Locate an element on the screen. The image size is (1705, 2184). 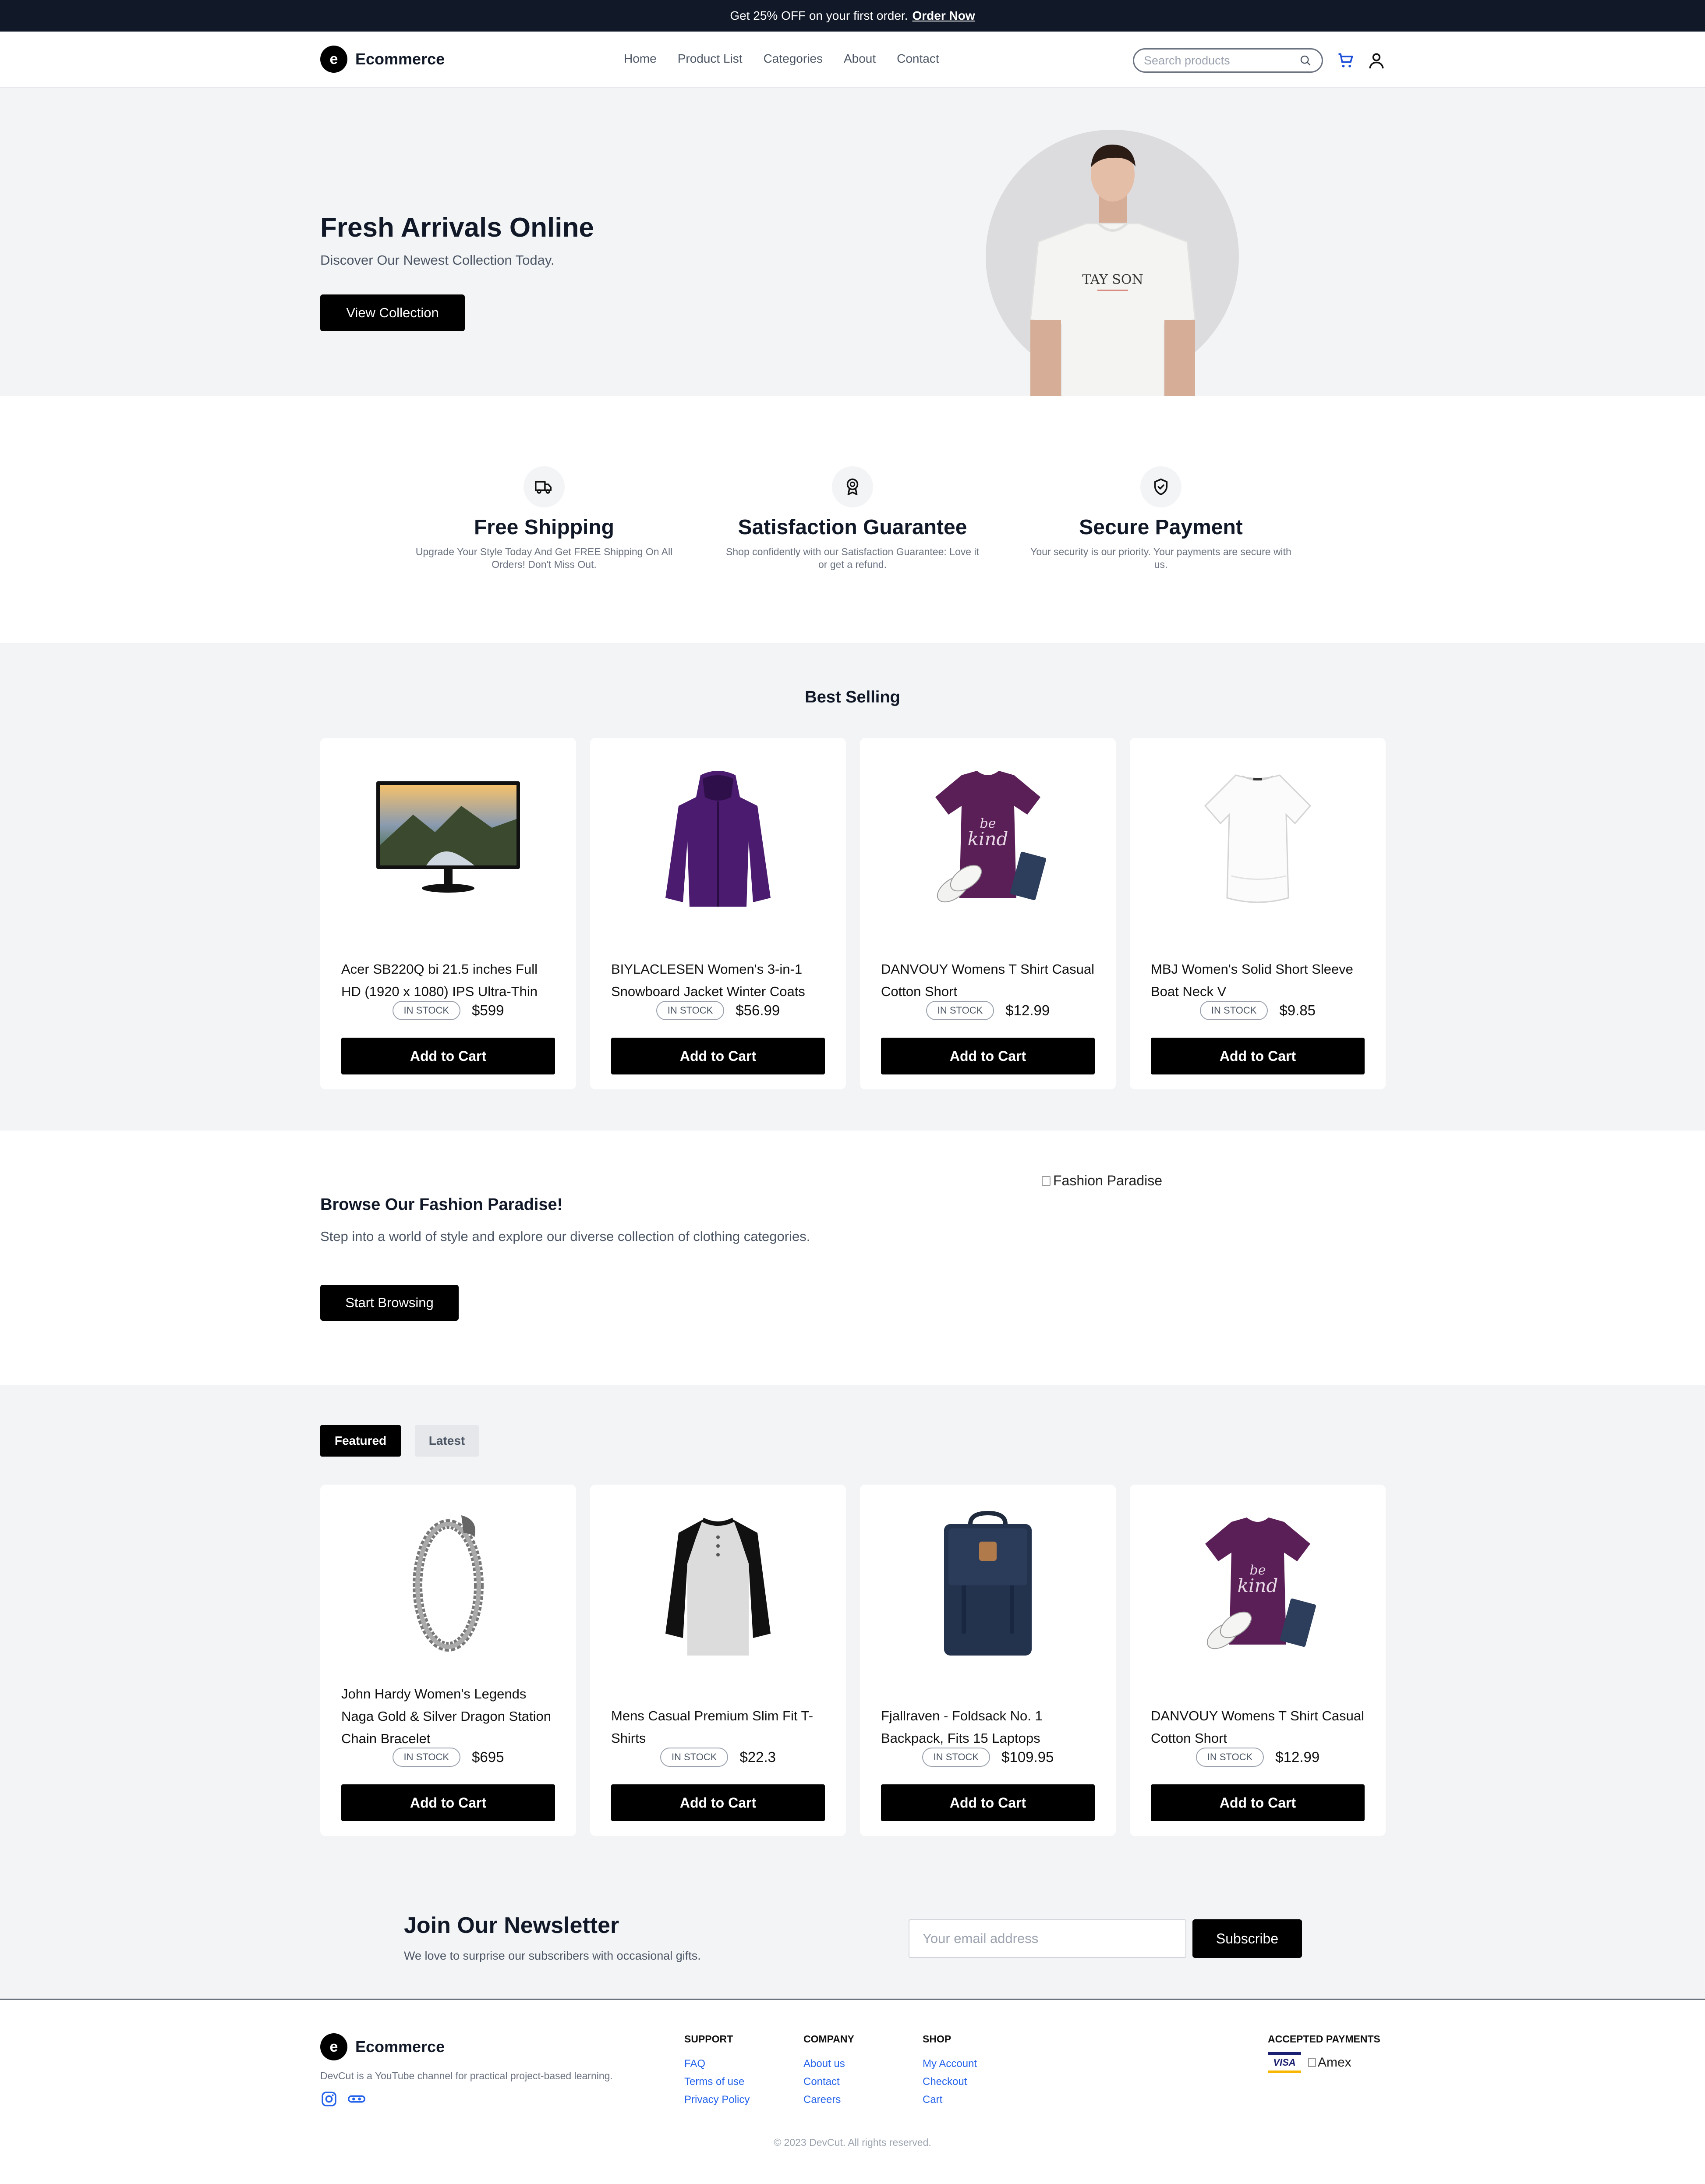
user-icon is located at coordinates (1376, 61).